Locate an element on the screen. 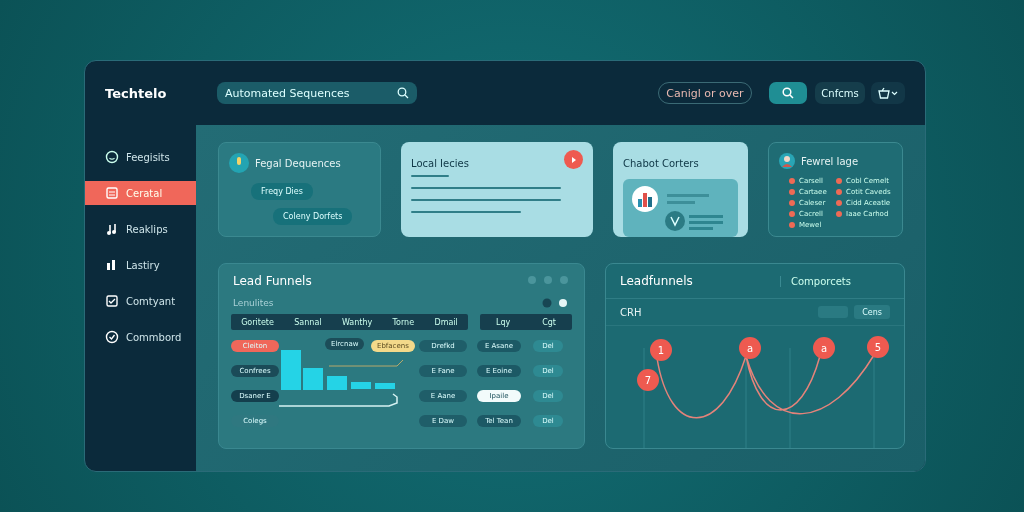 This screenshot has height=512, width=1024. search-field: Automated Sequences is located at coordinates (317, 93).